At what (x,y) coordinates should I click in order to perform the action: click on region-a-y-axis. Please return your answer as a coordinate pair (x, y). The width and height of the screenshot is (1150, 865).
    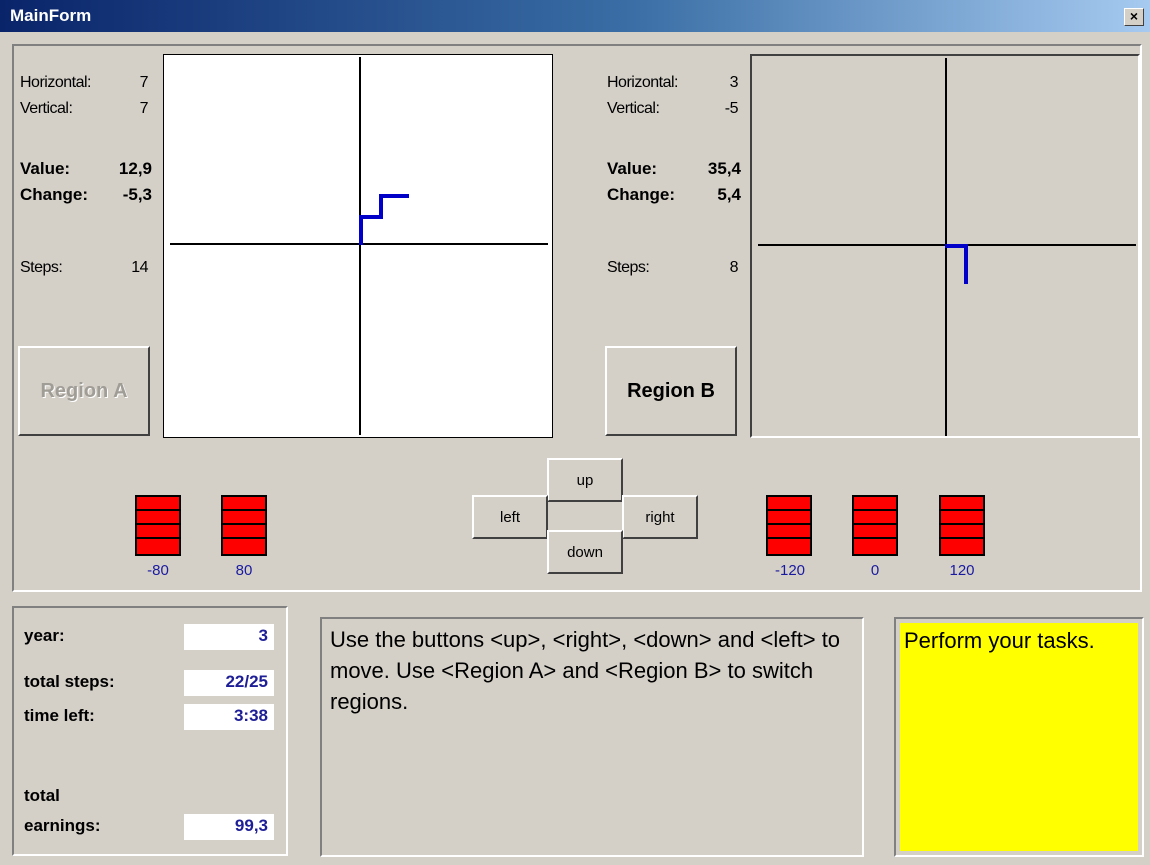
    Looking at the image, I should click on (360, 246).